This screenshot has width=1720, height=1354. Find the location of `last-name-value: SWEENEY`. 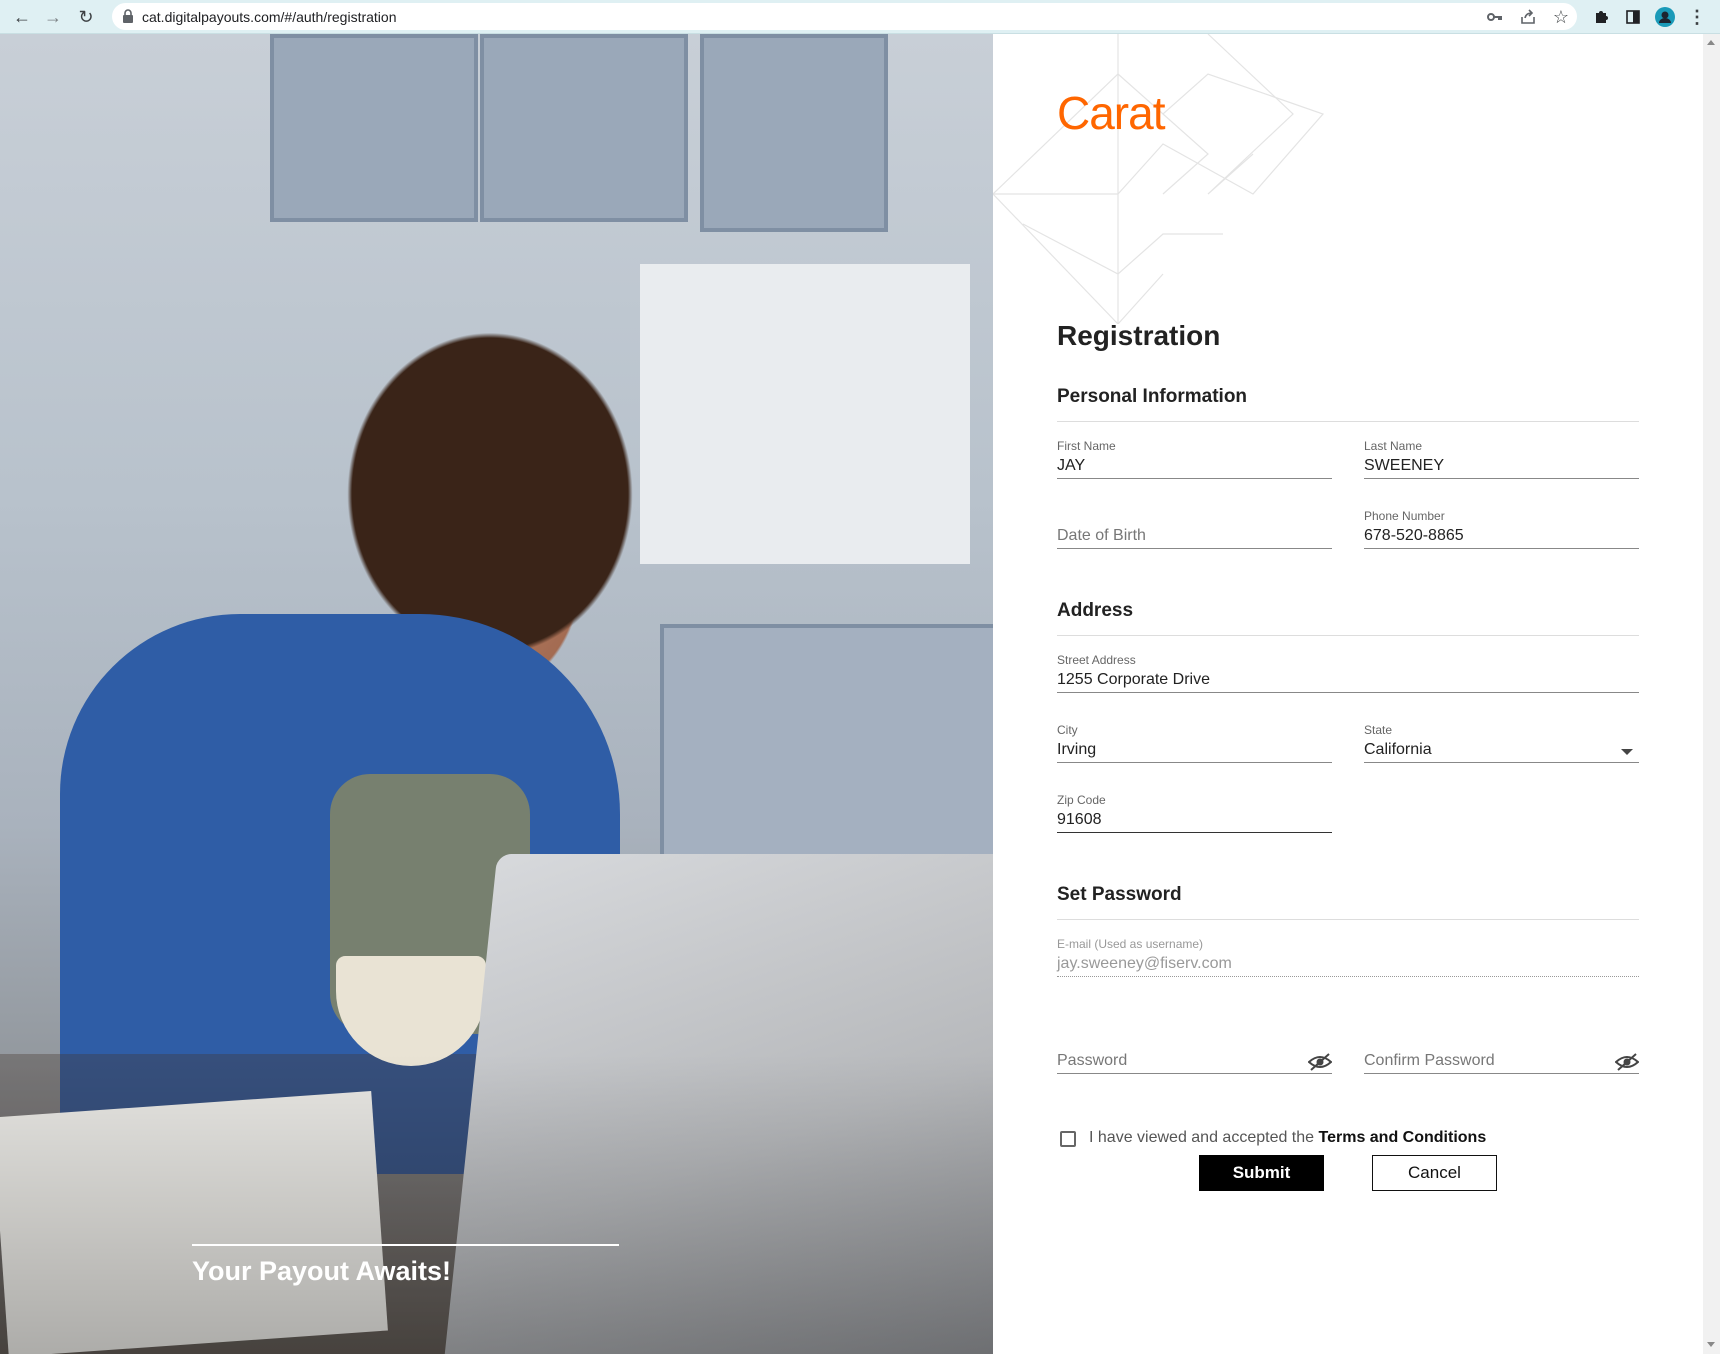

last-name-value: SWEENEY is located at coordinates (1404, 465).